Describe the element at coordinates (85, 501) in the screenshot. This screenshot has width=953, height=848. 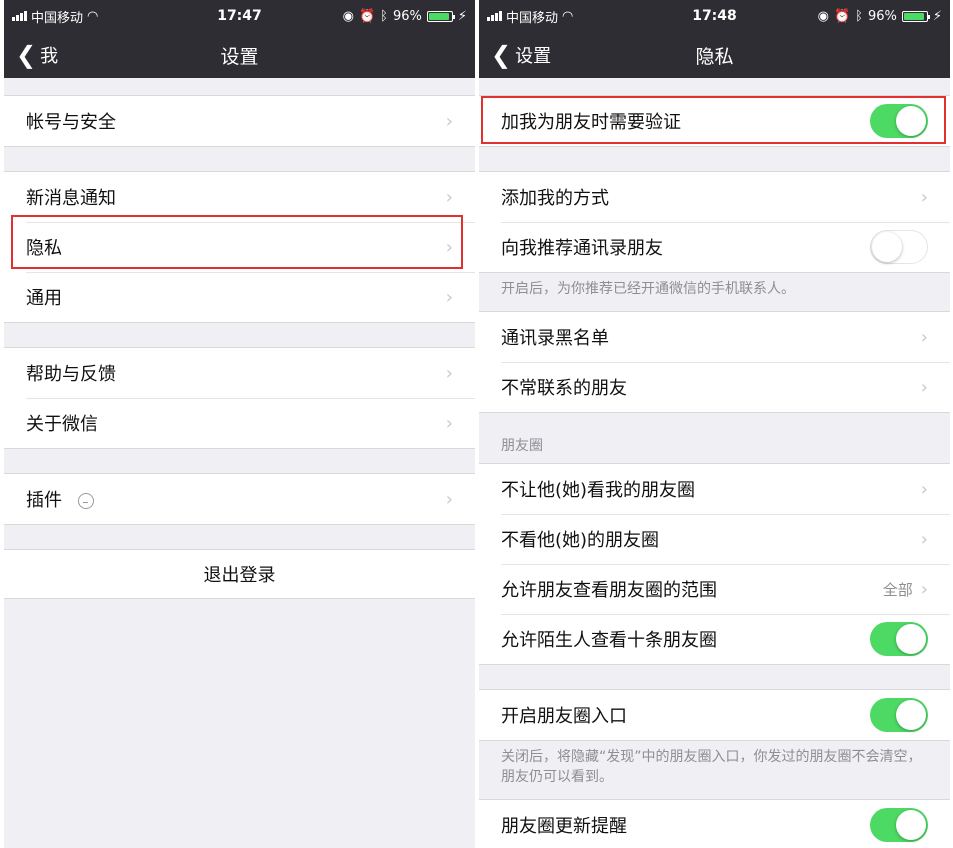
I see `plugin-icon` at that location.